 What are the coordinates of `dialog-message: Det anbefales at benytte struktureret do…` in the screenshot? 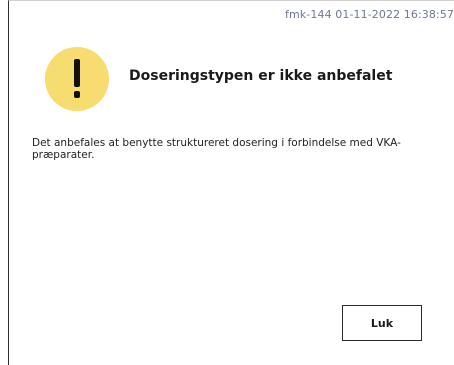 It's located at (216, 149).